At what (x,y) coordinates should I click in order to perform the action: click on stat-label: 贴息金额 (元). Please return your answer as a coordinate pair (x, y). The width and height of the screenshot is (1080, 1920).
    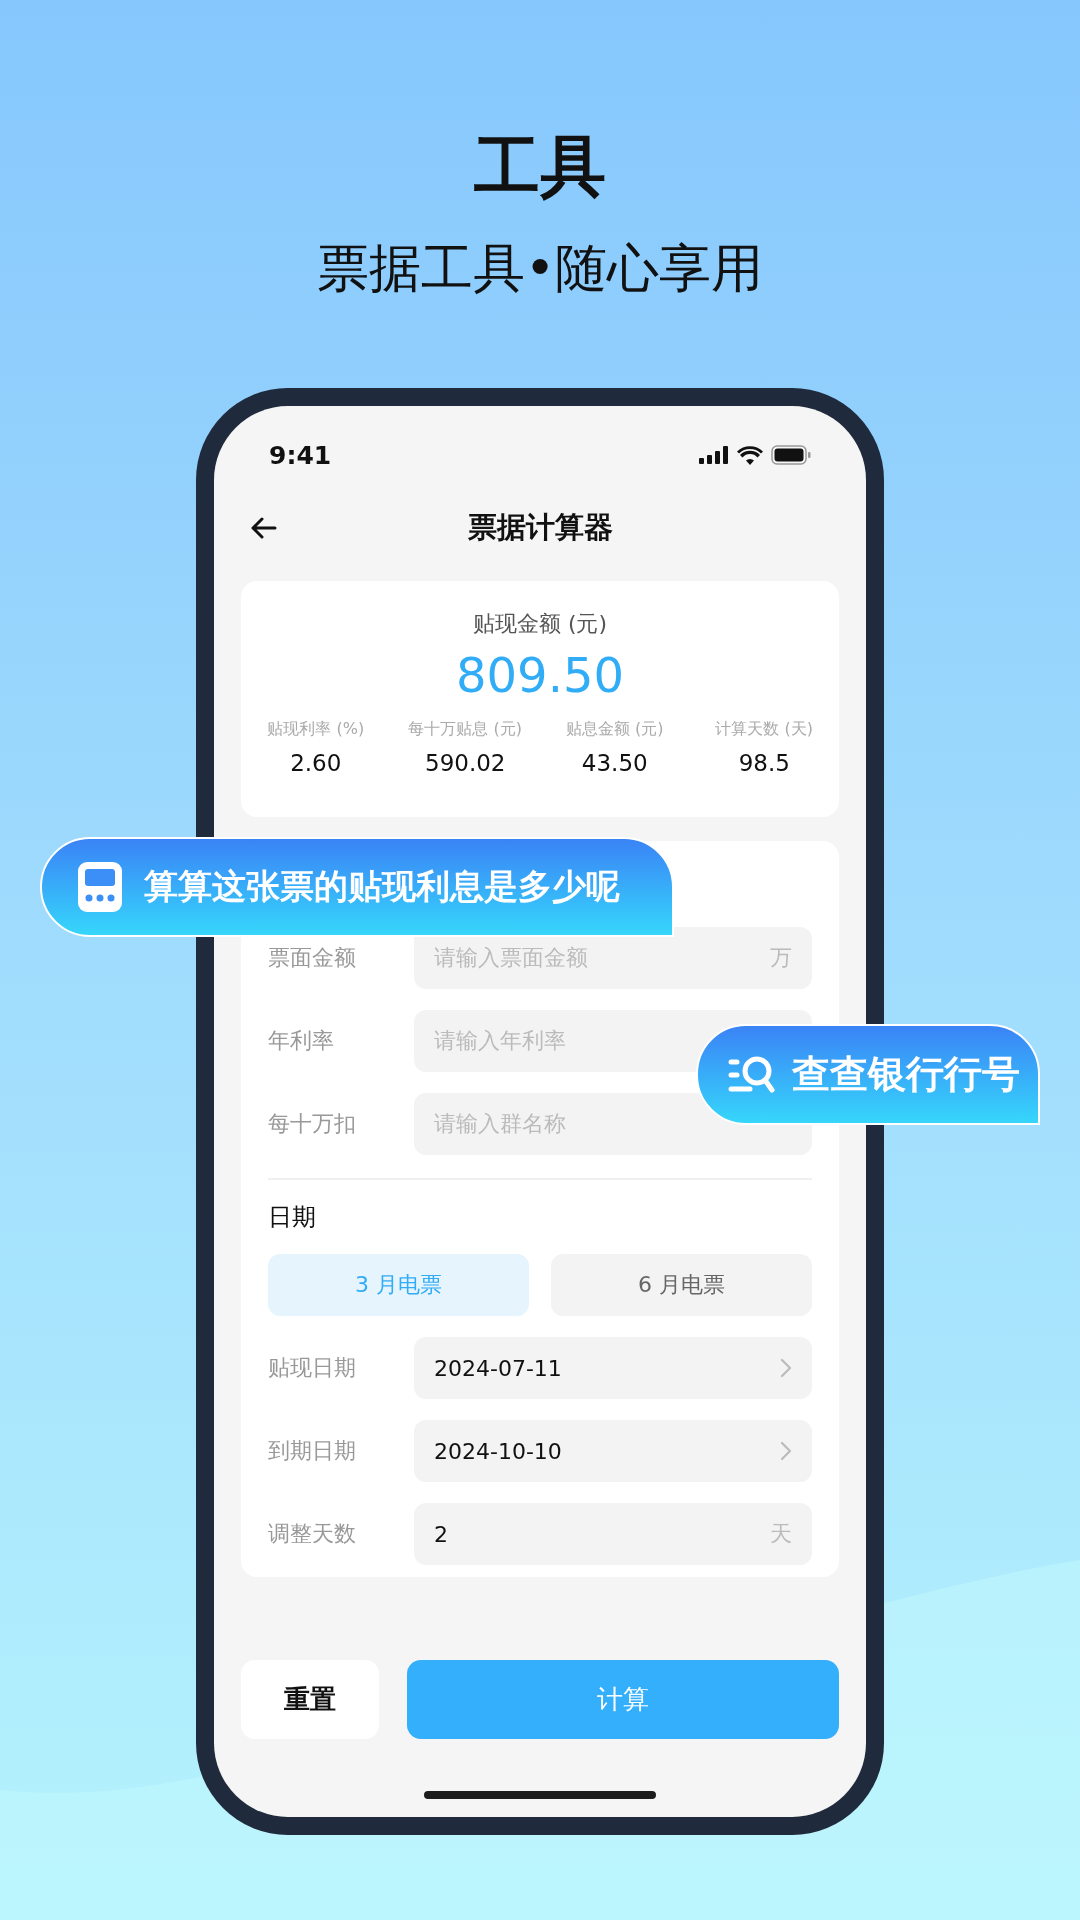
    Looking at the image, I should click on (614, 729).